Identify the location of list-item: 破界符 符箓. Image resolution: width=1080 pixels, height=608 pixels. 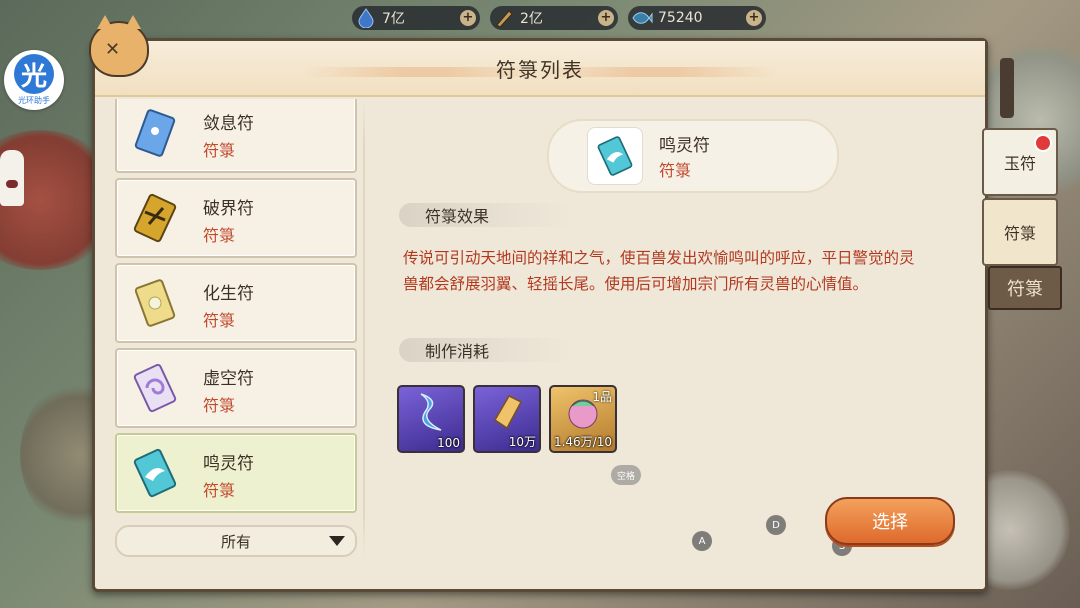
(236, 218).